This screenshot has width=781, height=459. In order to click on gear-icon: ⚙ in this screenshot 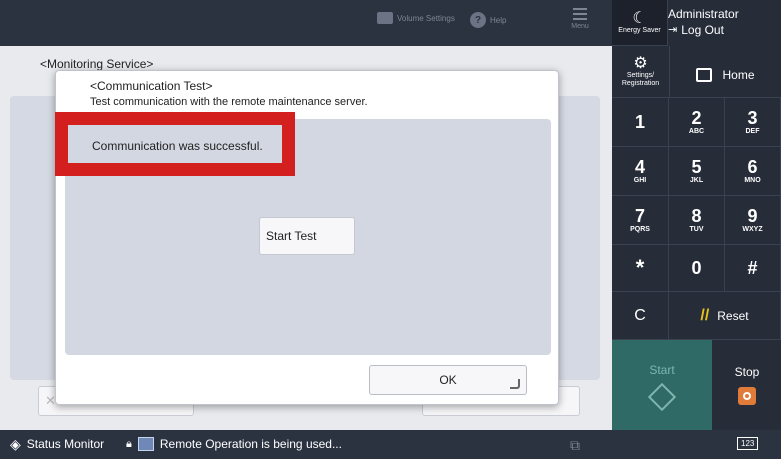, I will do `click(640, 63)`.